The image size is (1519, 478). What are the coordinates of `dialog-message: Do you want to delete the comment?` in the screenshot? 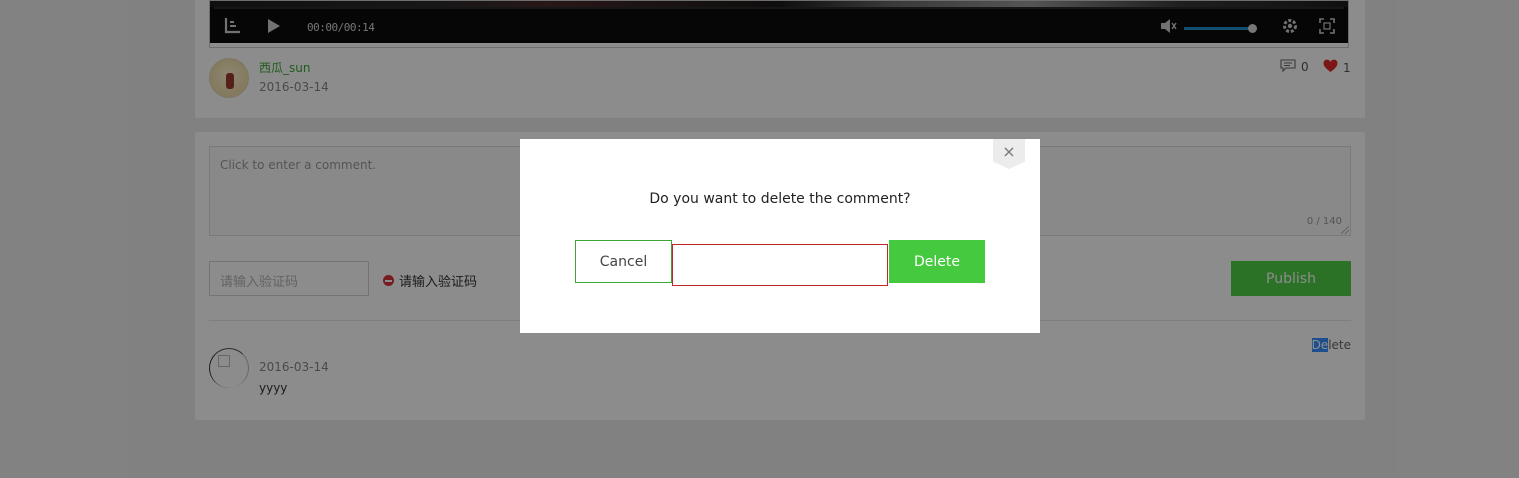 It's located at (780, 199).